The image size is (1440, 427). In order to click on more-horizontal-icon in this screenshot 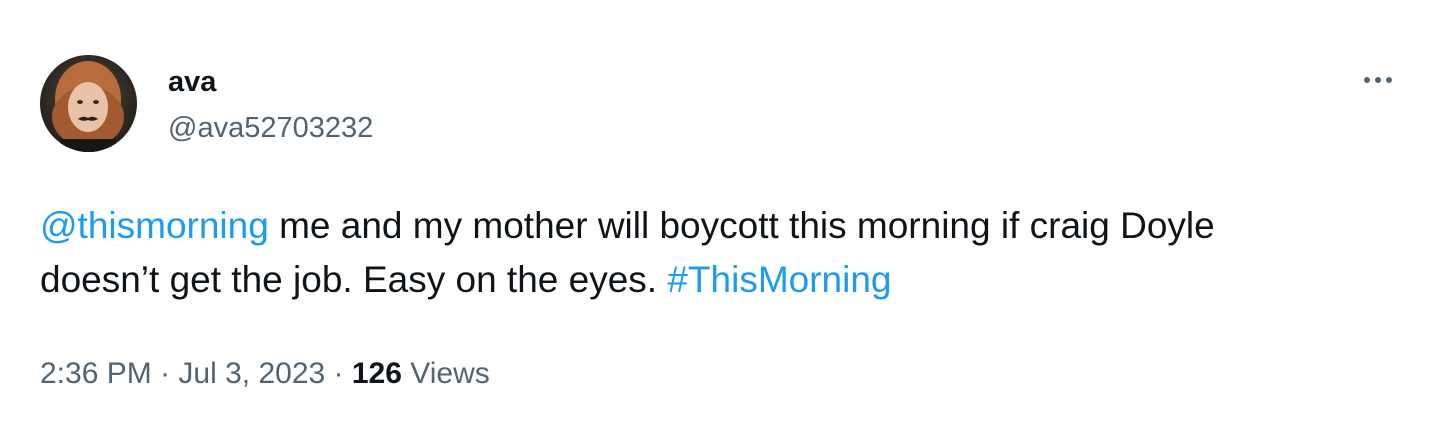, I will do `click(1378, 80)`.